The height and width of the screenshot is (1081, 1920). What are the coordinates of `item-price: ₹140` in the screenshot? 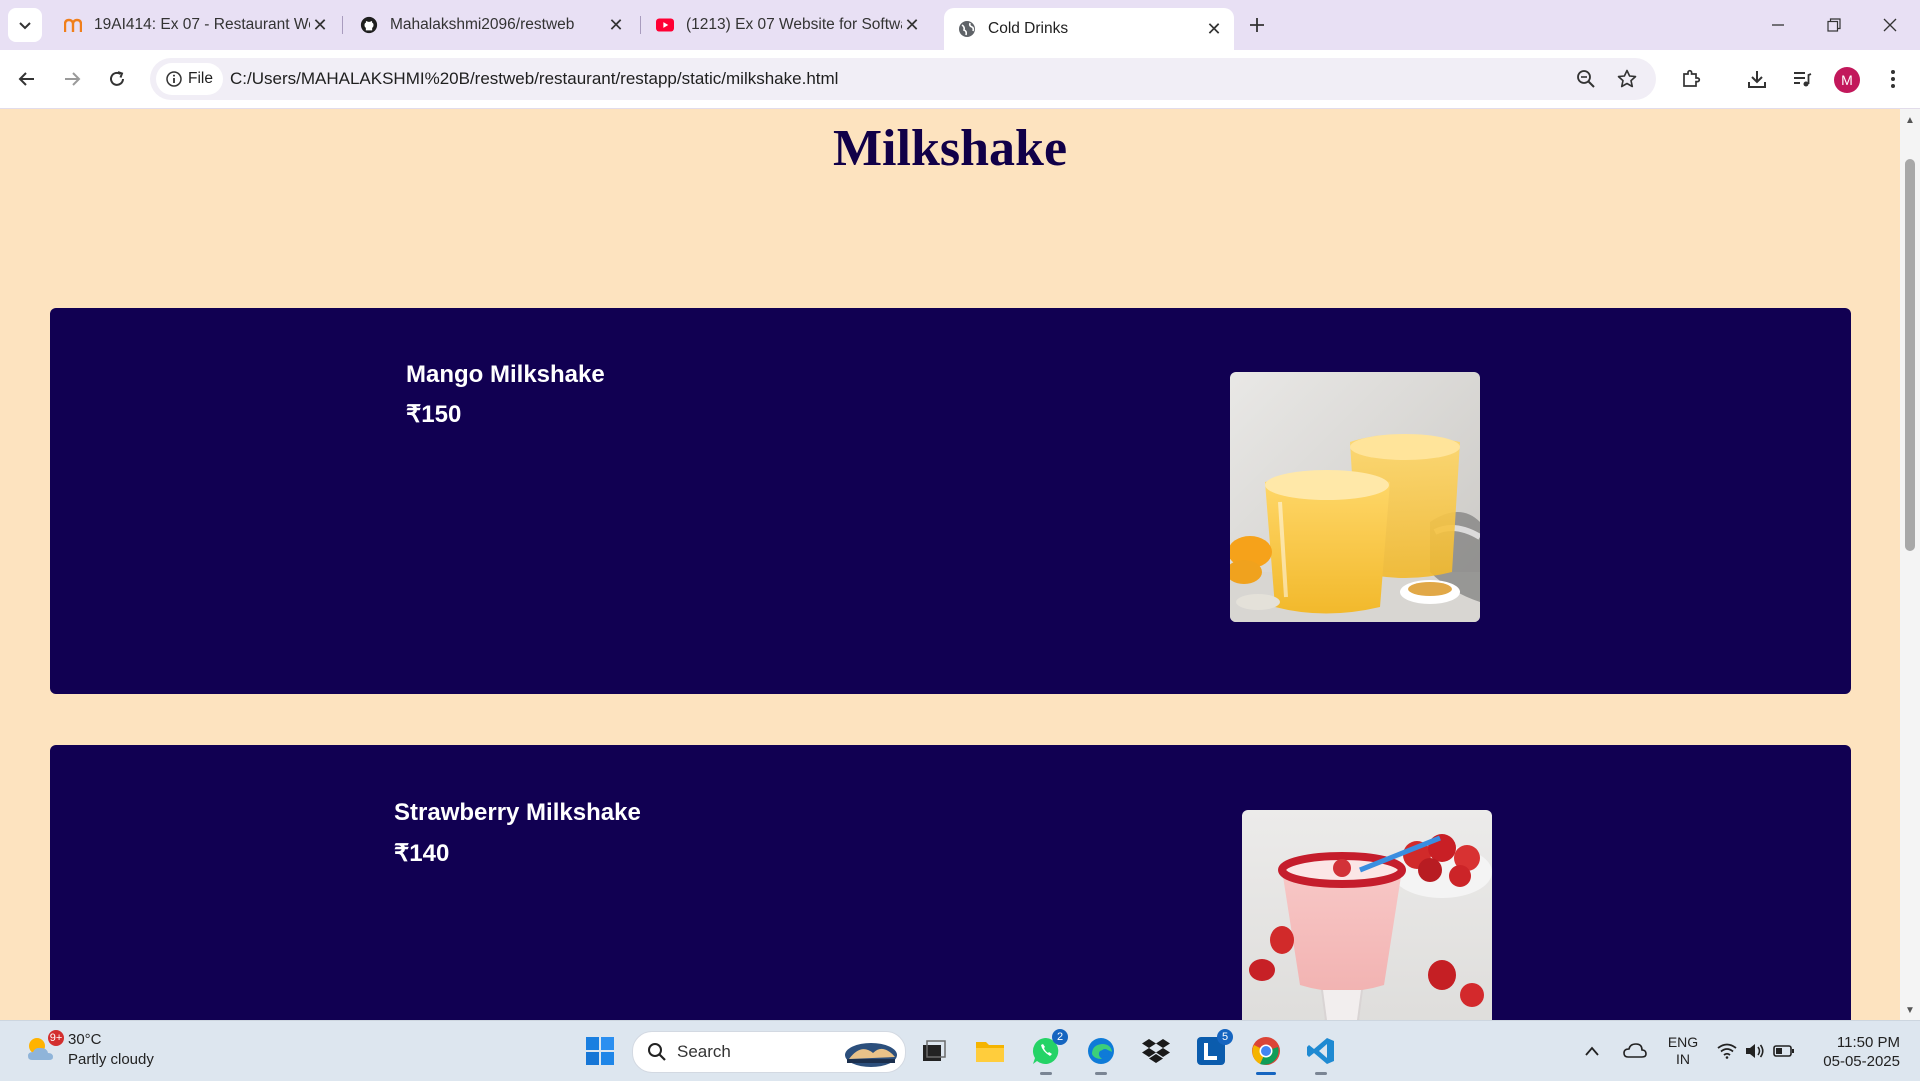 It's located at (422, 853).